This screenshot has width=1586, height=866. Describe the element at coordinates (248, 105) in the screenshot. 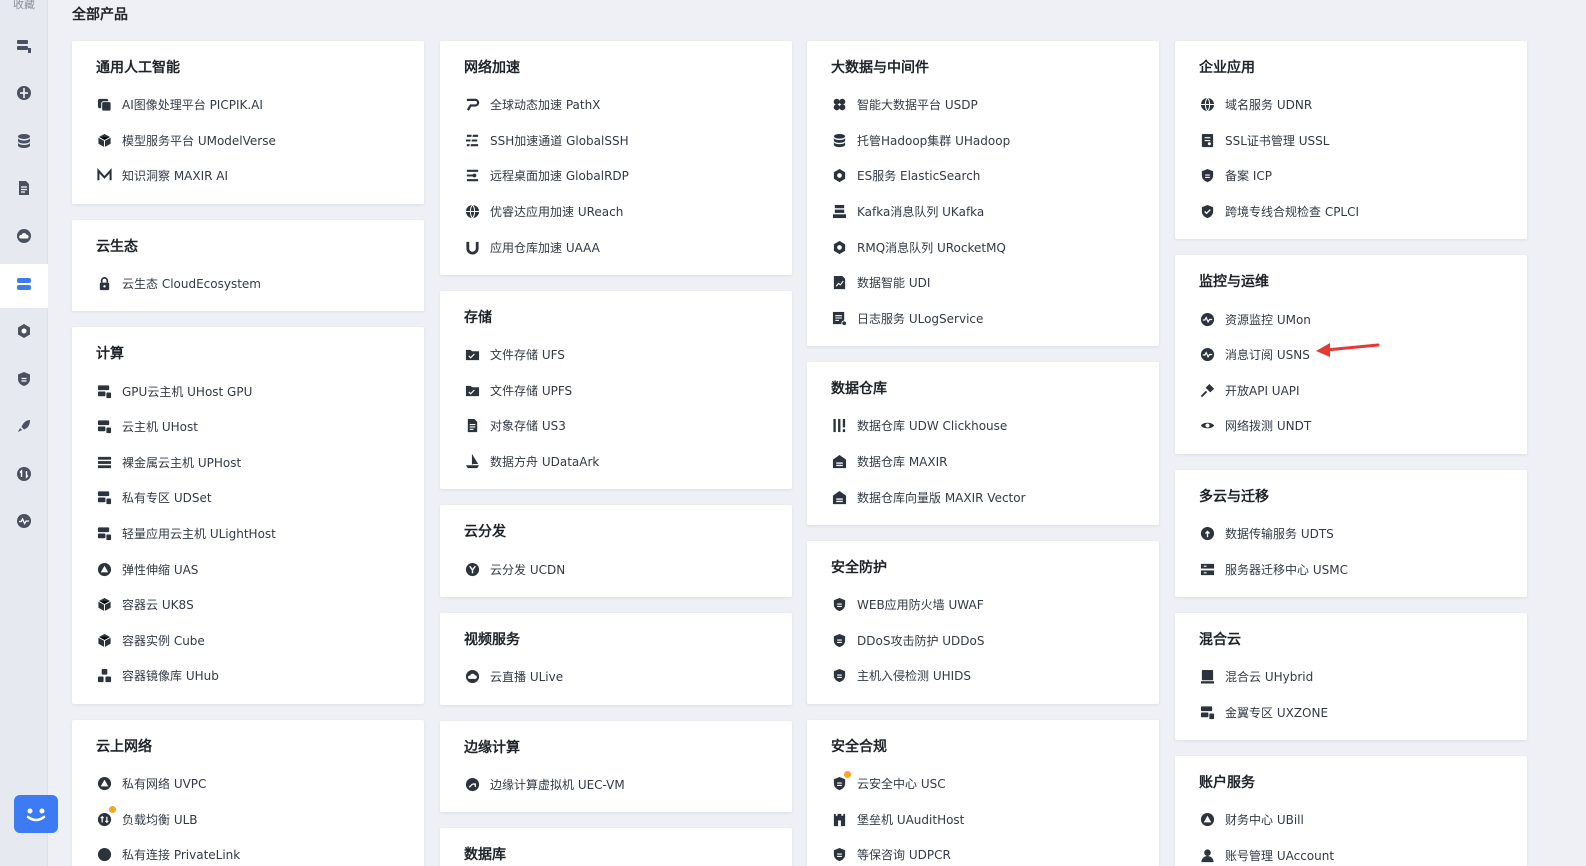

I see `product-link: AI图像处理平台 PICPIK.AI` at that location.